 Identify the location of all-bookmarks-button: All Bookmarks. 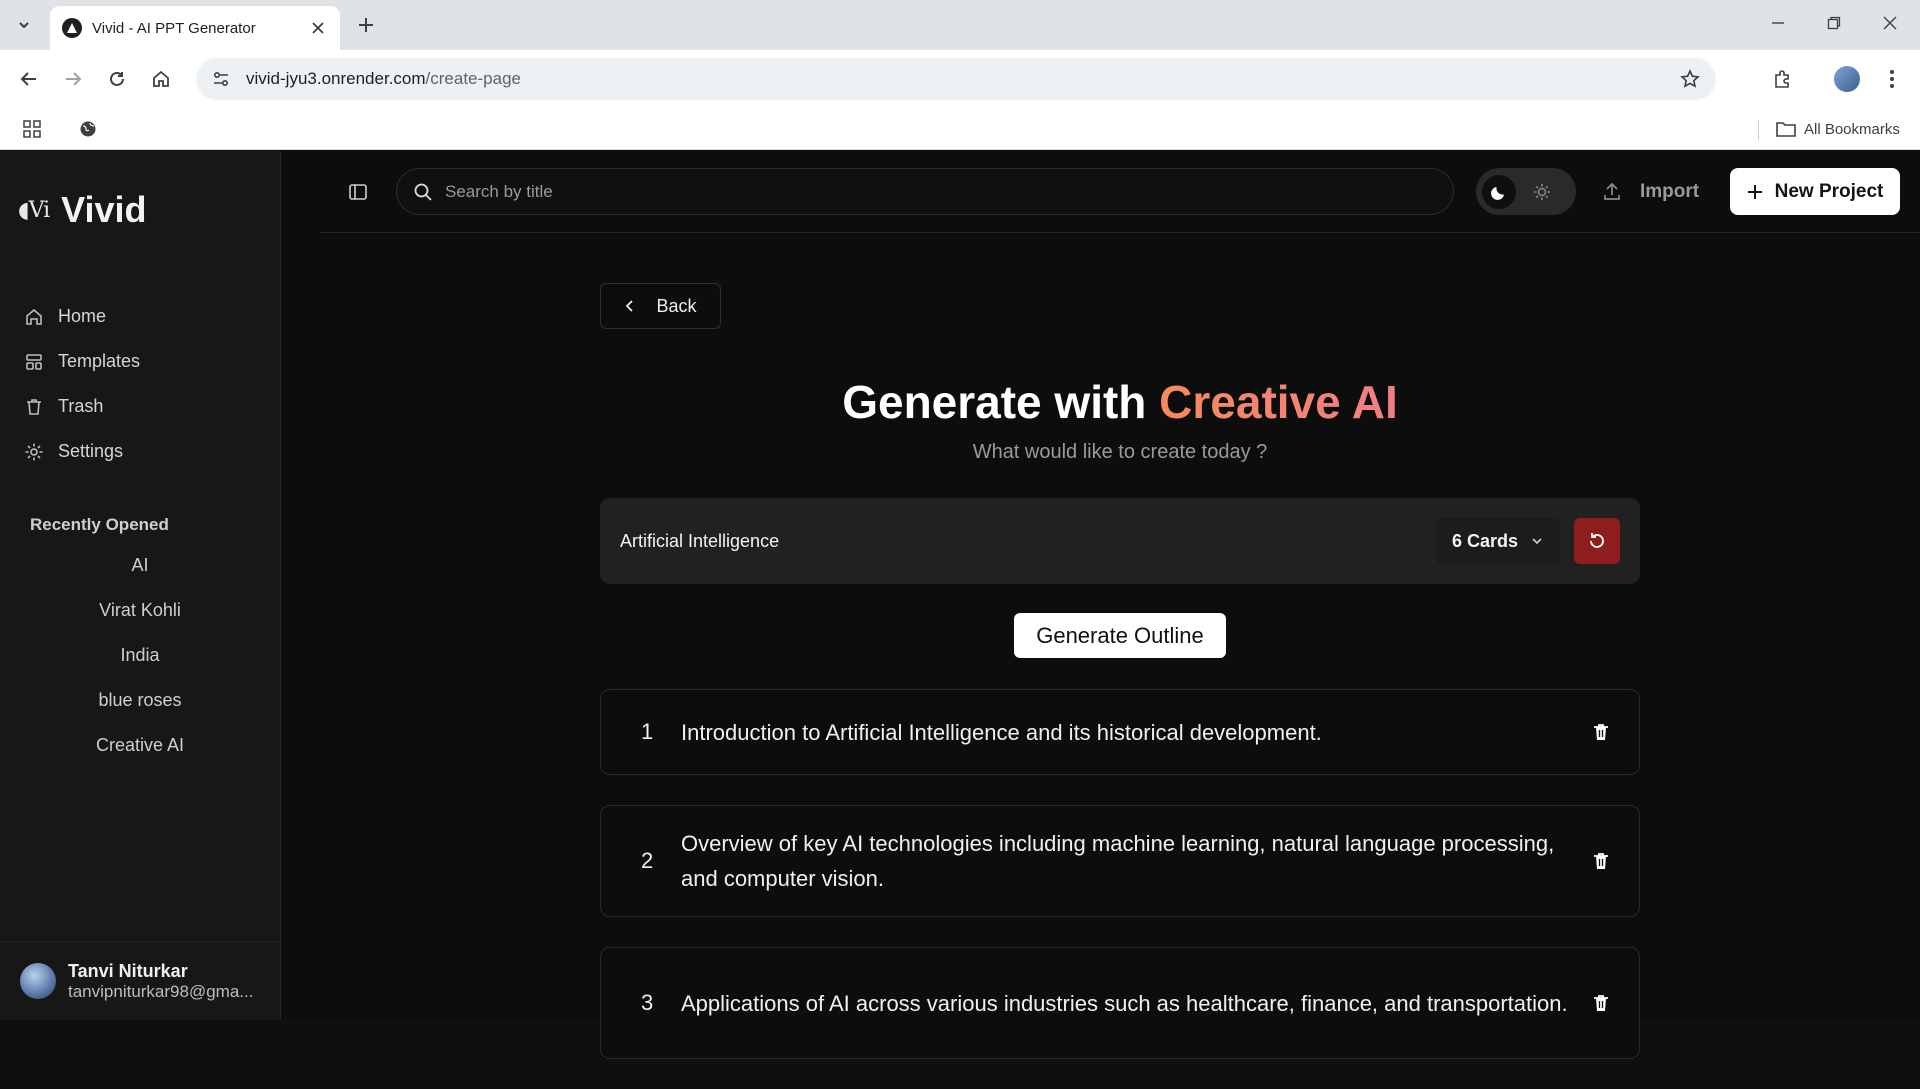
(1838, 129).